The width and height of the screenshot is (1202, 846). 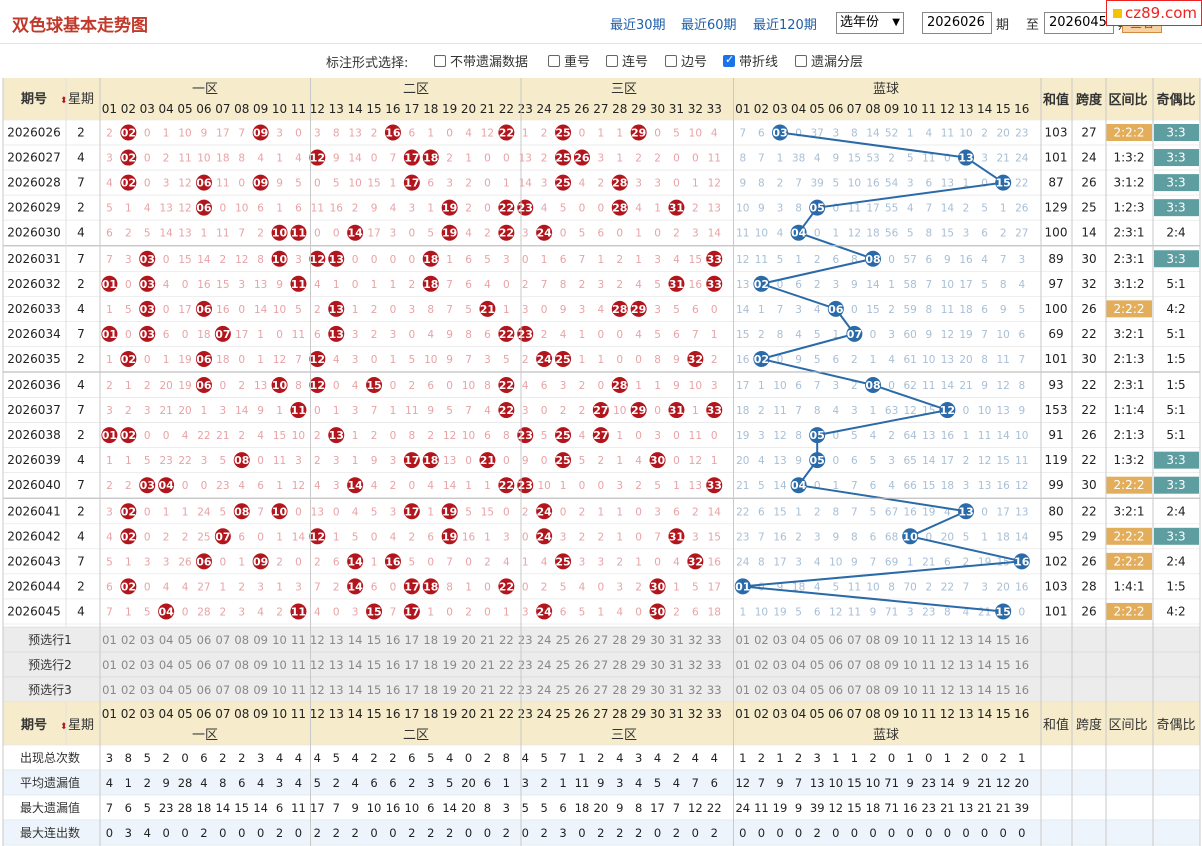 I want to click on stats-value: 0, so click(x=872, y=833).